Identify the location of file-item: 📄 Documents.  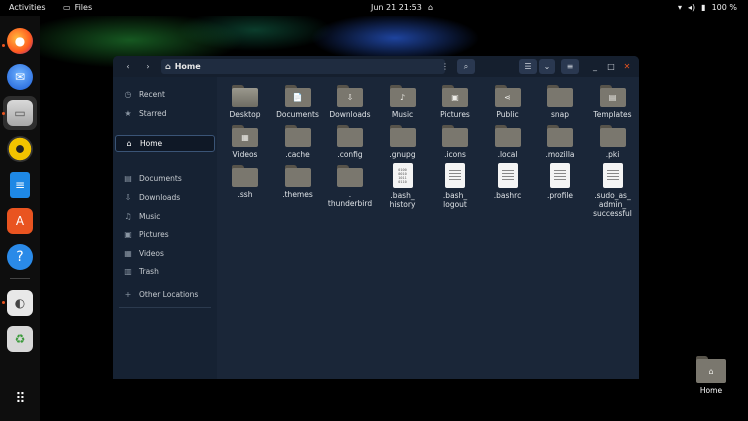
(298, 99).